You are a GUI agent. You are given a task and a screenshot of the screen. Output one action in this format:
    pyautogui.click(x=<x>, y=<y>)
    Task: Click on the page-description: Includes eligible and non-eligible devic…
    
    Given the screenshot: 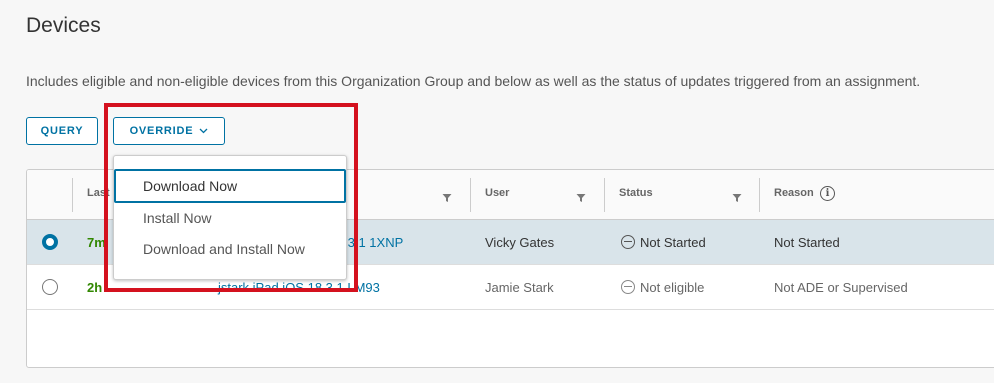 What is the action you would take?
    pyautogui.click(x=473, y=81)
    